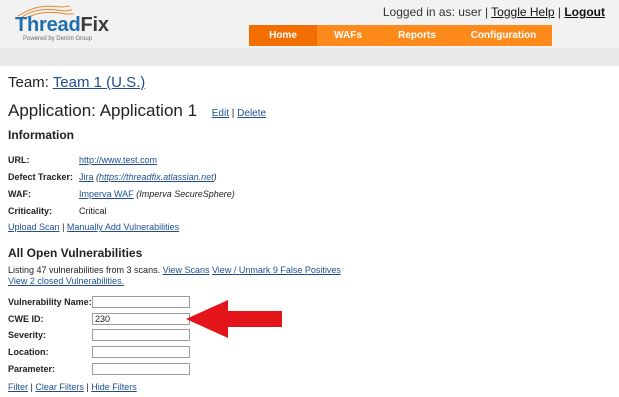 The width and height of the screenshot is (619, 397). What do you see at coordinates (141, 302) in the screenshot?
I see `vulnerability-name-input` at bounding box center [141, 302].